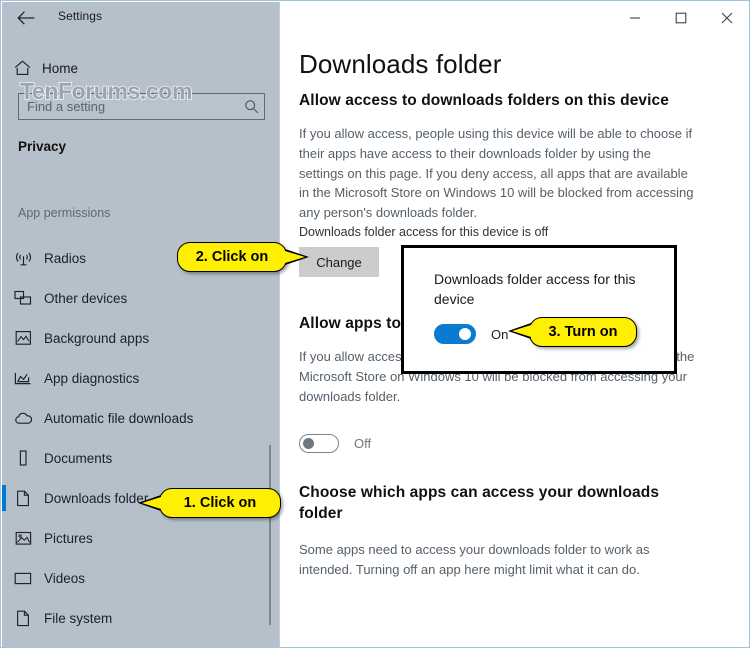 This screenshot has width=750, height=648. What do you see at coordinates (23, 458) in the screenshot?
I see `documents-icon` at bounding box center [23, 458].